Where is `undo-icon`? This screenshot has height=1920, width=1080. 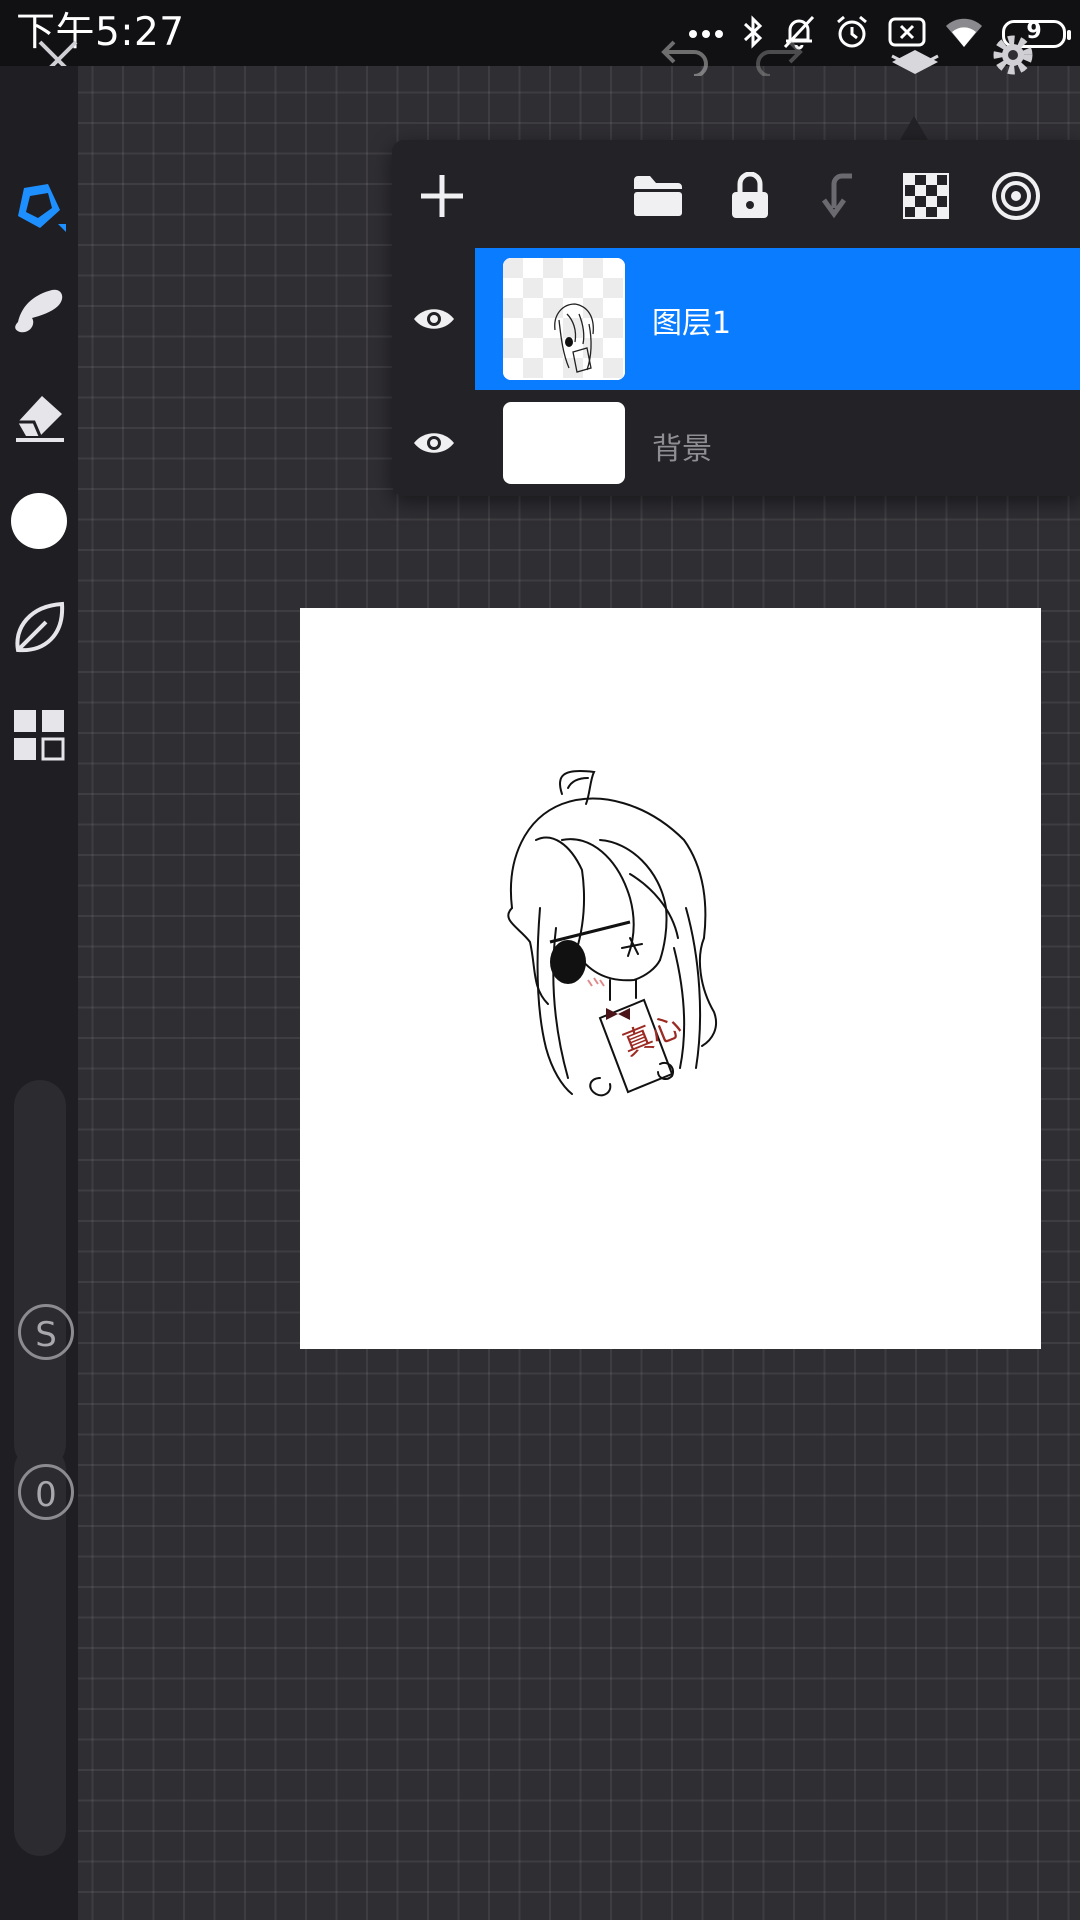 undo-icon is located at coordinates (687, 58).